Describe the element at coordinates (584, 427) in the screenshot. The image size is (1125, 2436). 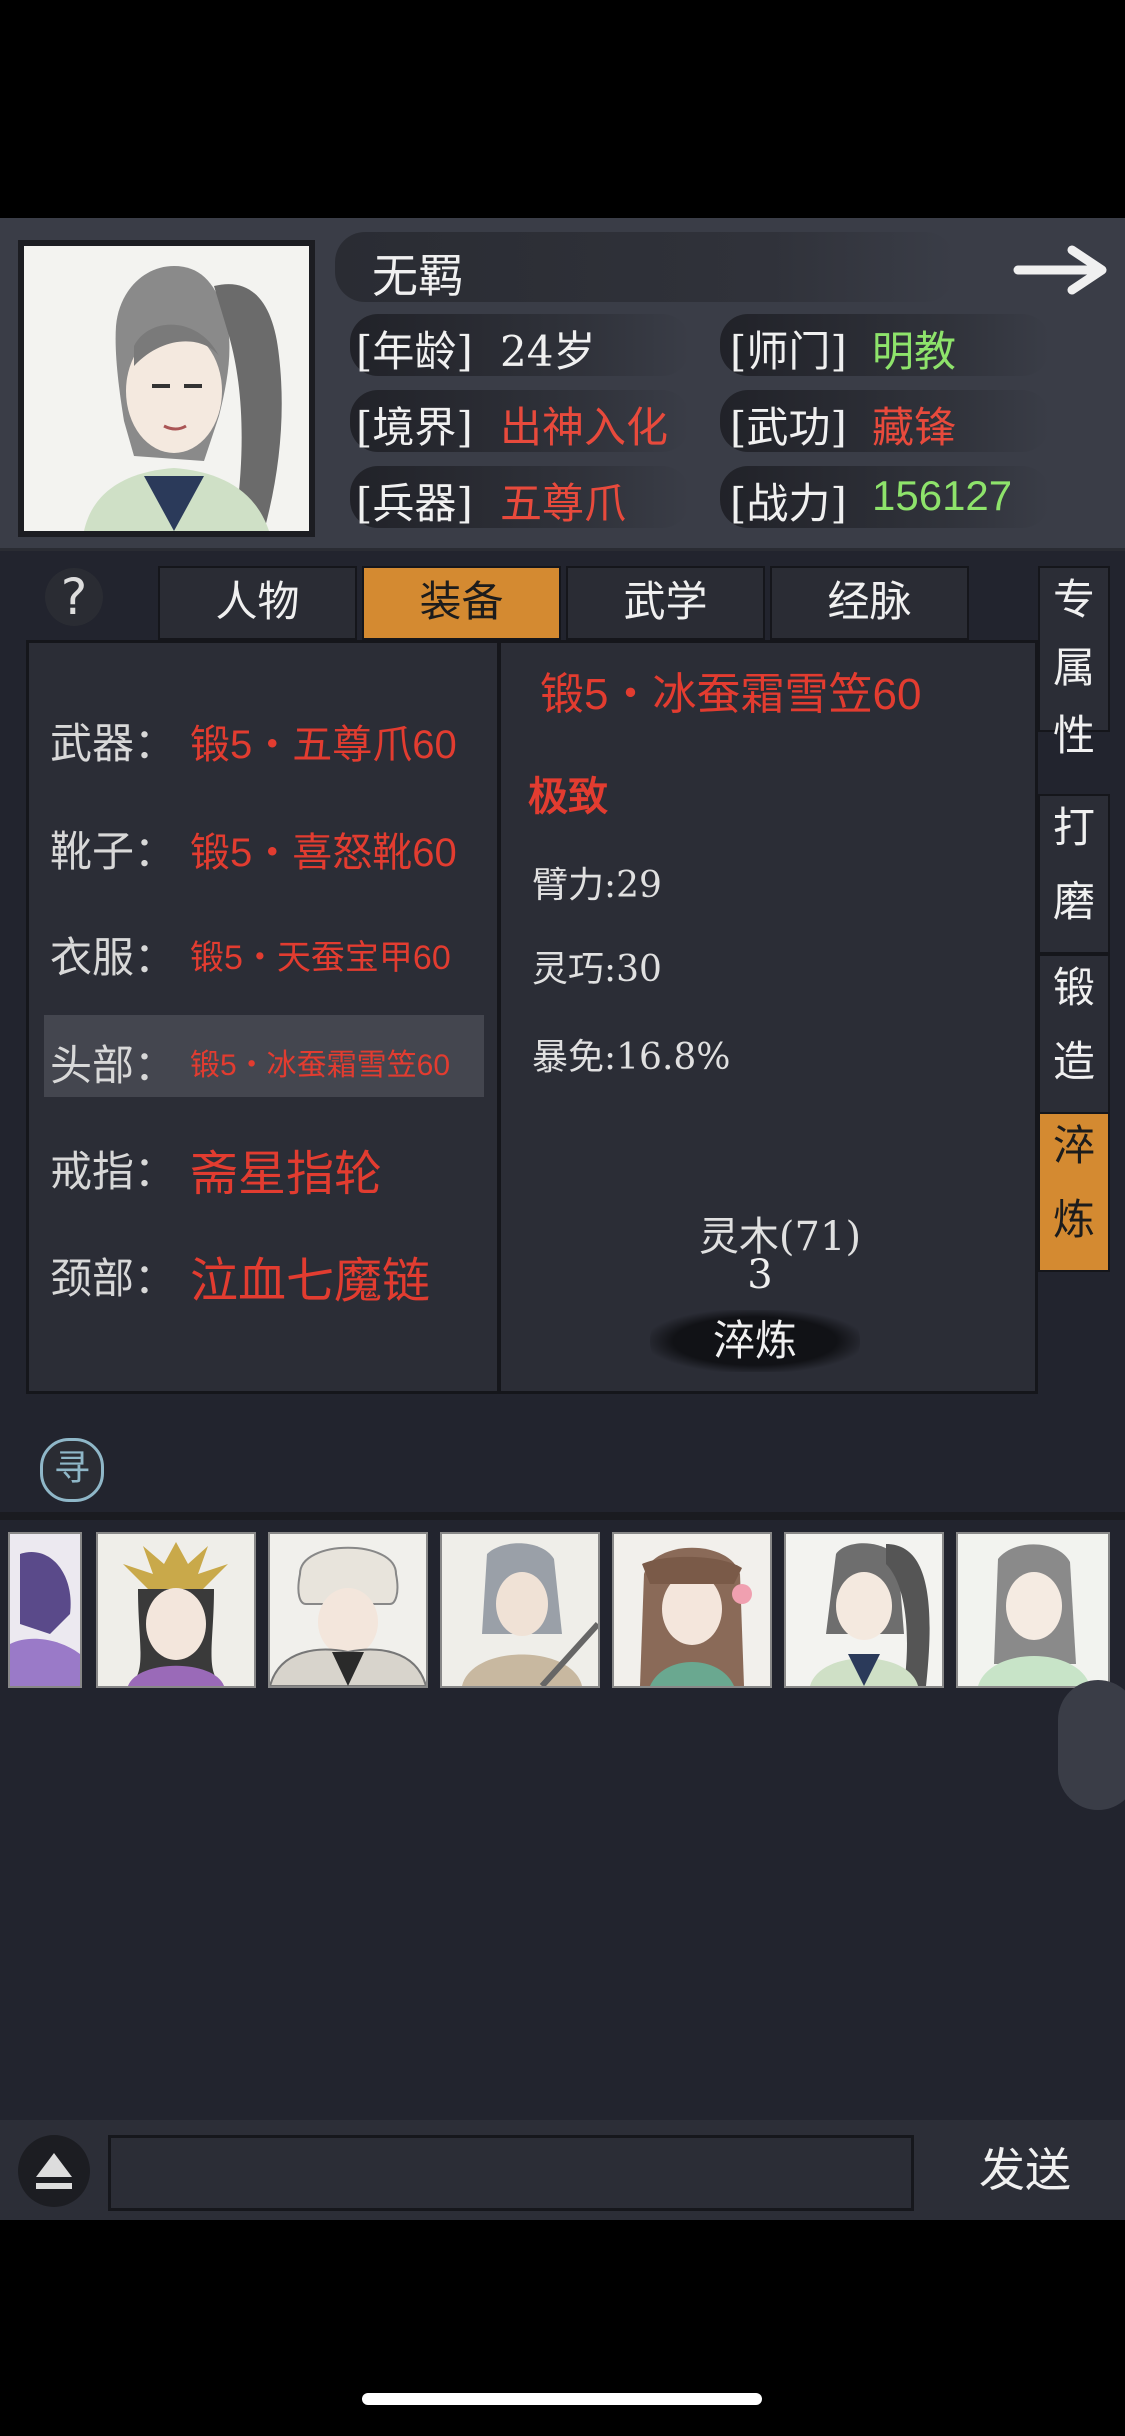
I see `realm-value: 出神入化` at that location.